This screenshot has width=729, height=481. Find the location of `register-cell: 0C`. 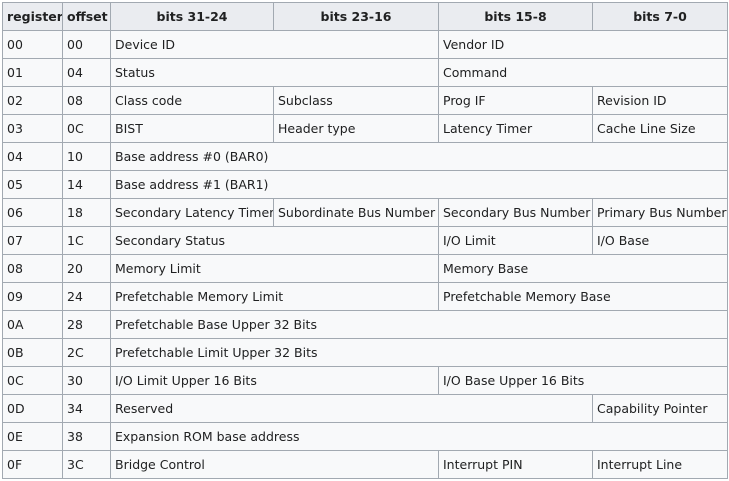

register-cell: 0C is located at coordinates (32, 380).